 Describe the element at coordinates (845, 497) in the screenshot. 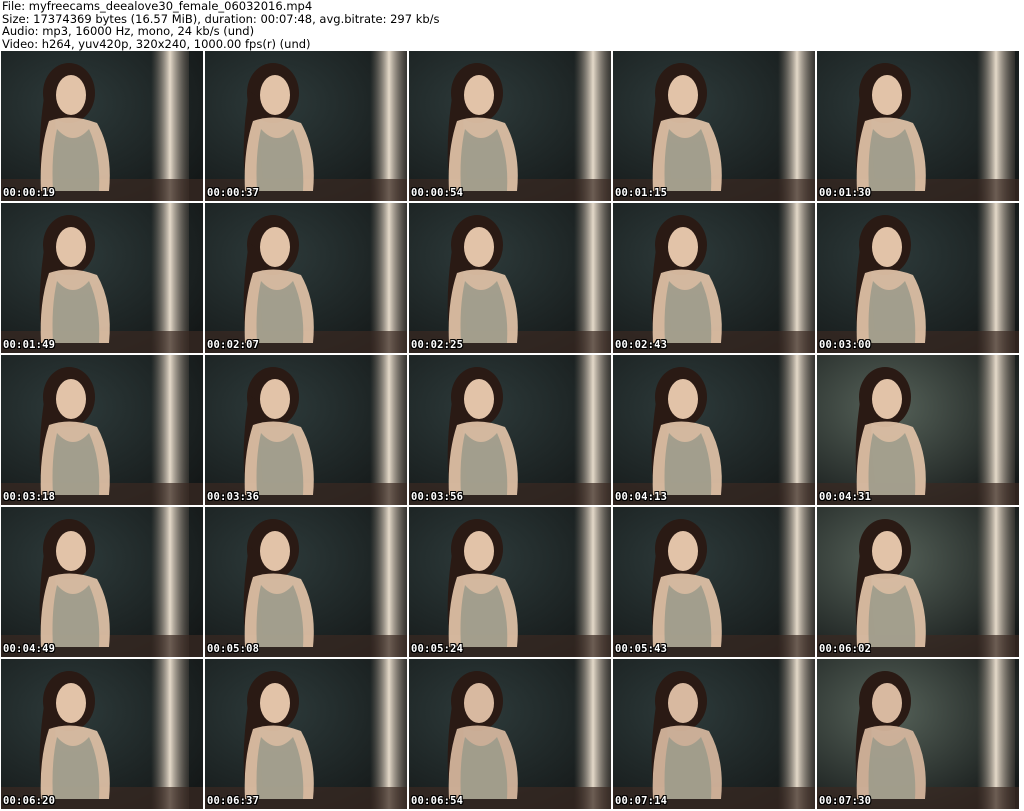

I see `thumbnail-timestamp: 00:04:31` at that location.